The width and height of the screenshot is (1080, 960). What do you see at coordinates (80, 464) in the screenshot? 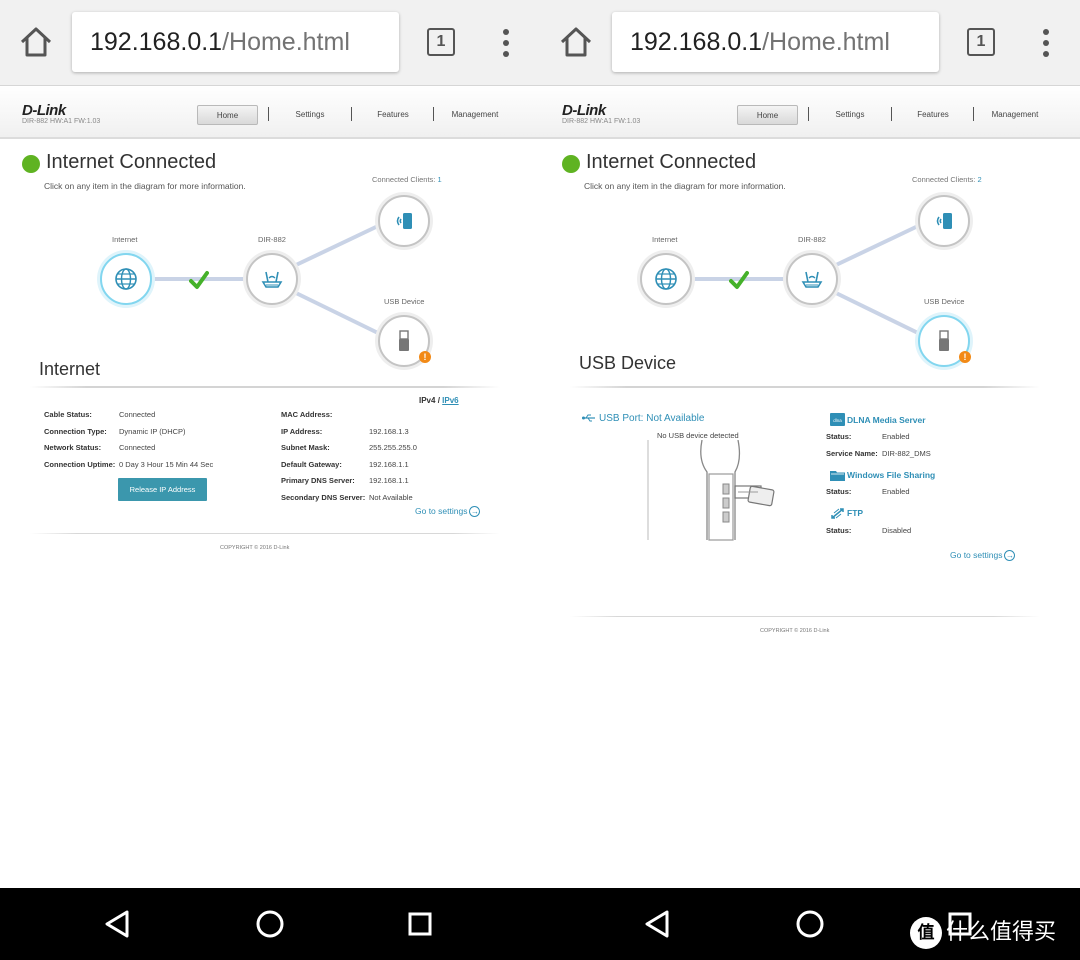
I see `detail-label: Connection Uptime:` at bounding box center [80, 464].